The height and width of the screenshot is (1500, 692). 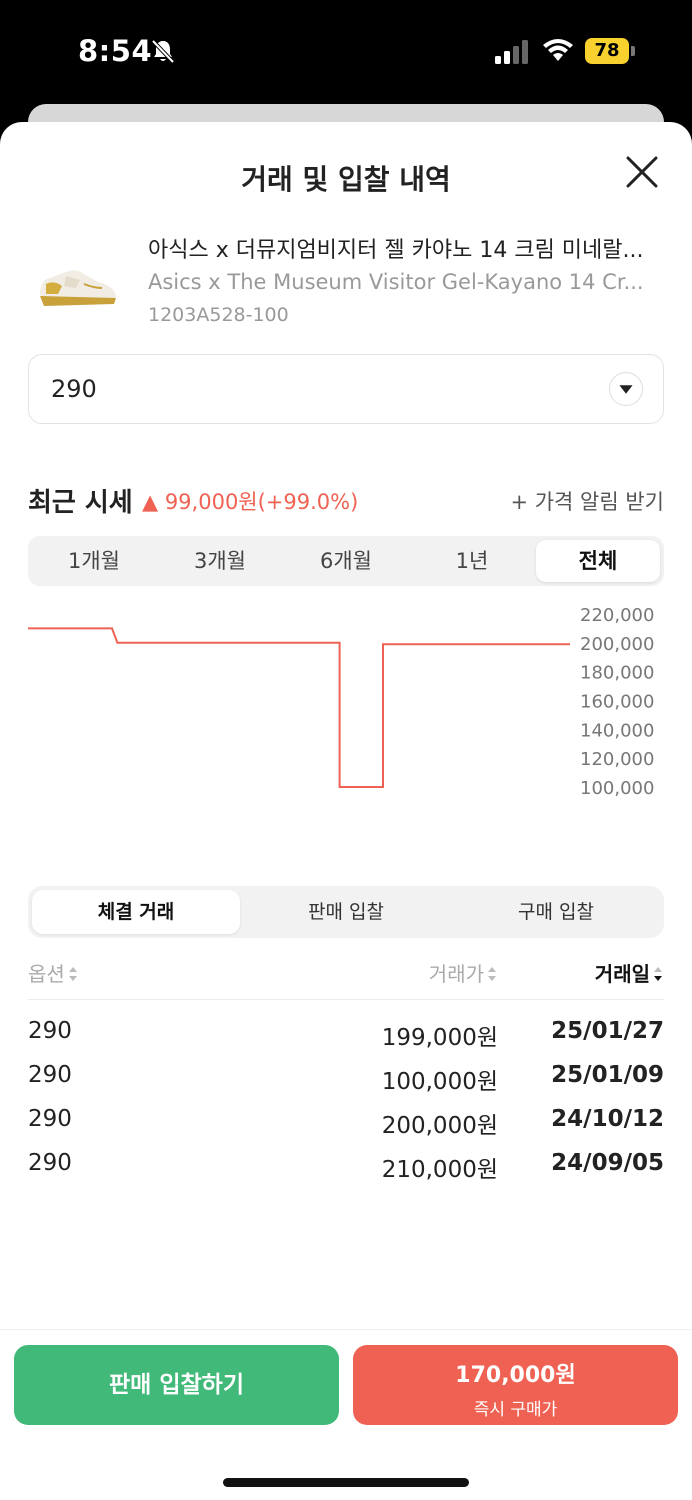 What do you see at coordinates (220, 561) in the screenshot?
I see `tab-3-months: 3개월` at bounding box center [220, 561].